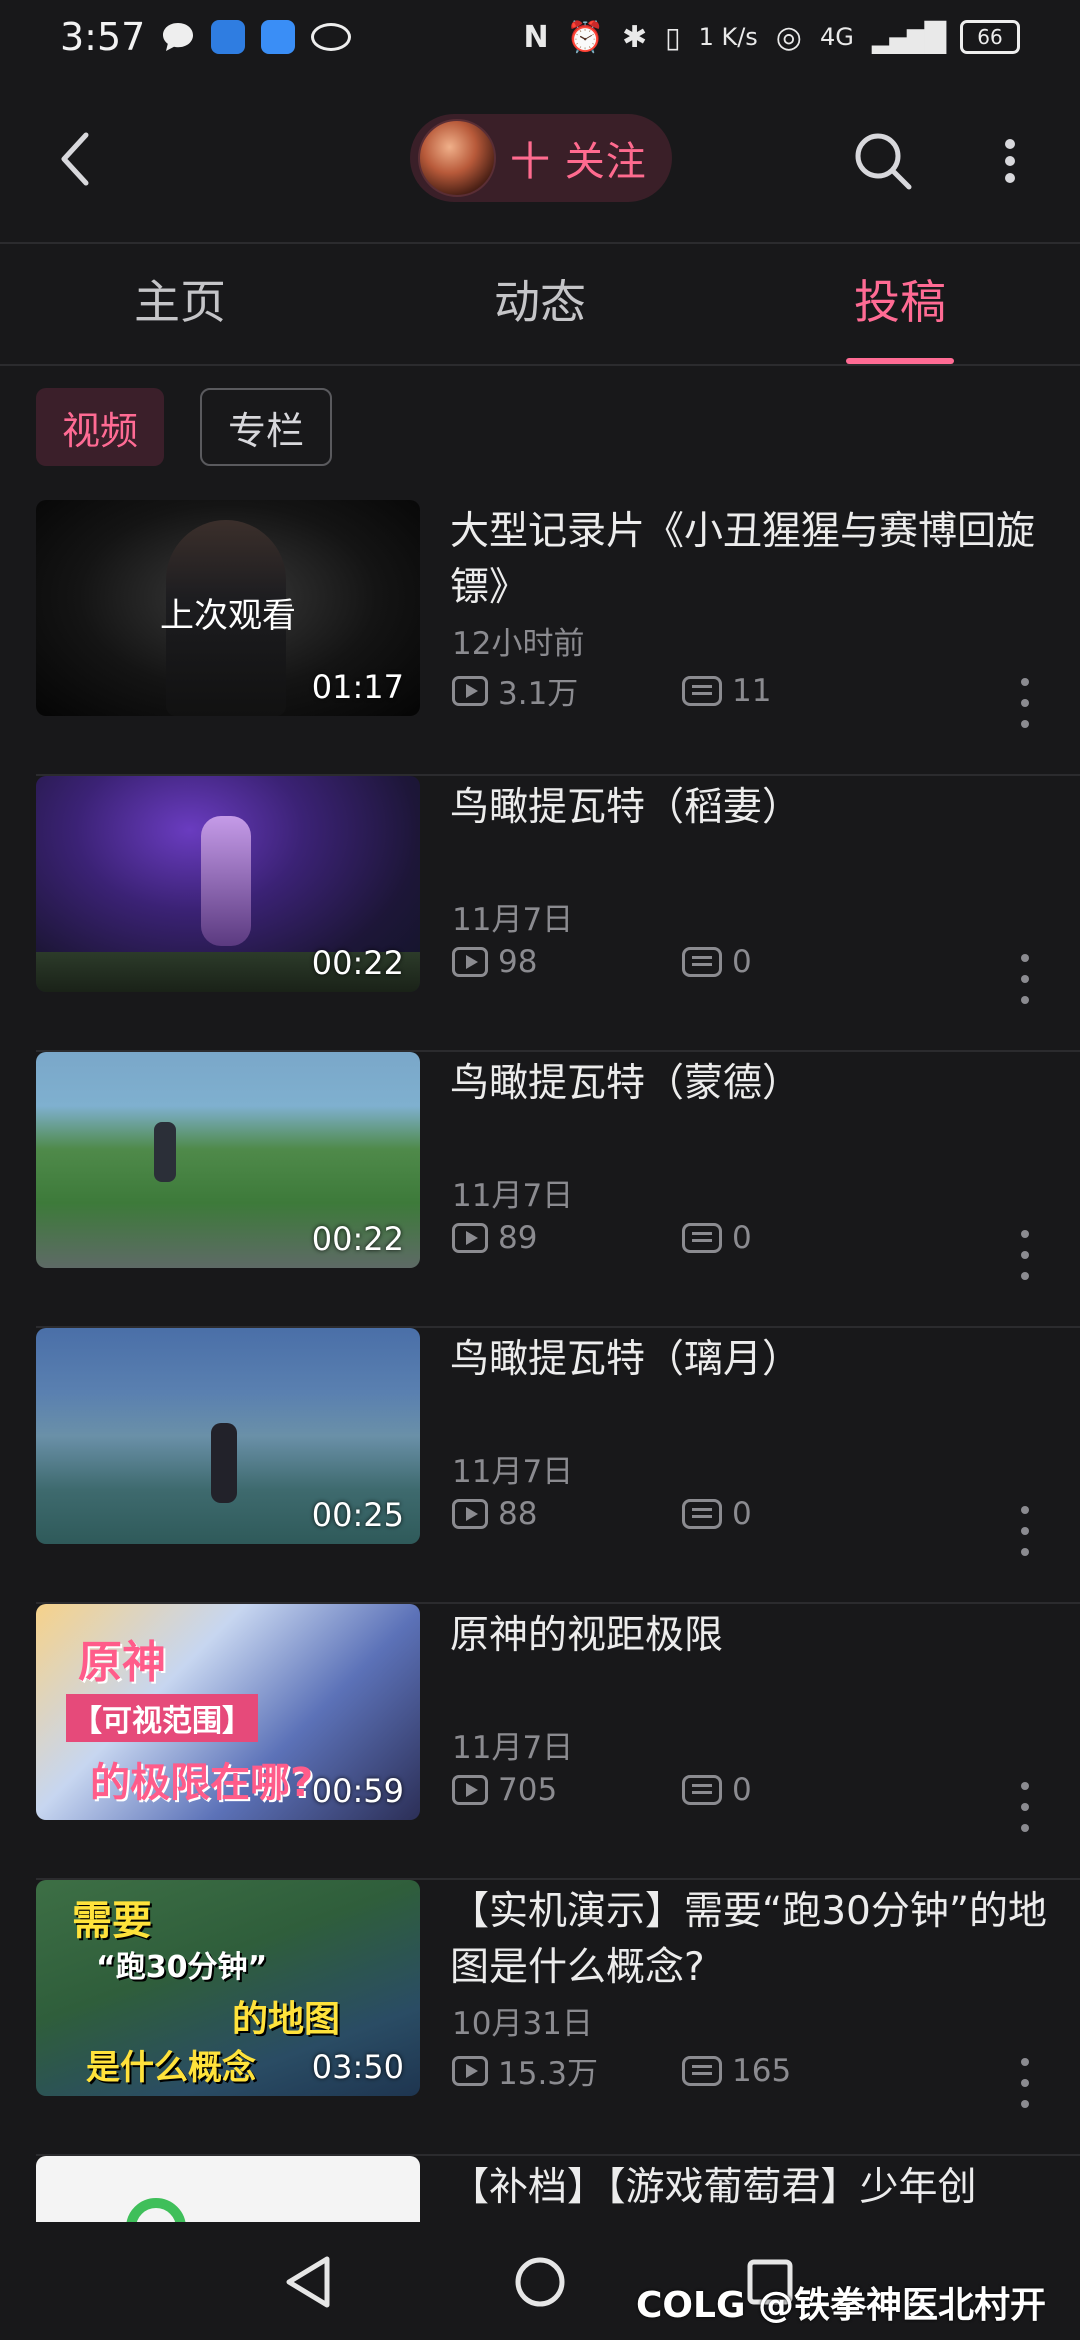 The image size is (1080, 2340). Describe the element at coordinates (226, 881) in the screenshot. I see `character-figure` at that location.